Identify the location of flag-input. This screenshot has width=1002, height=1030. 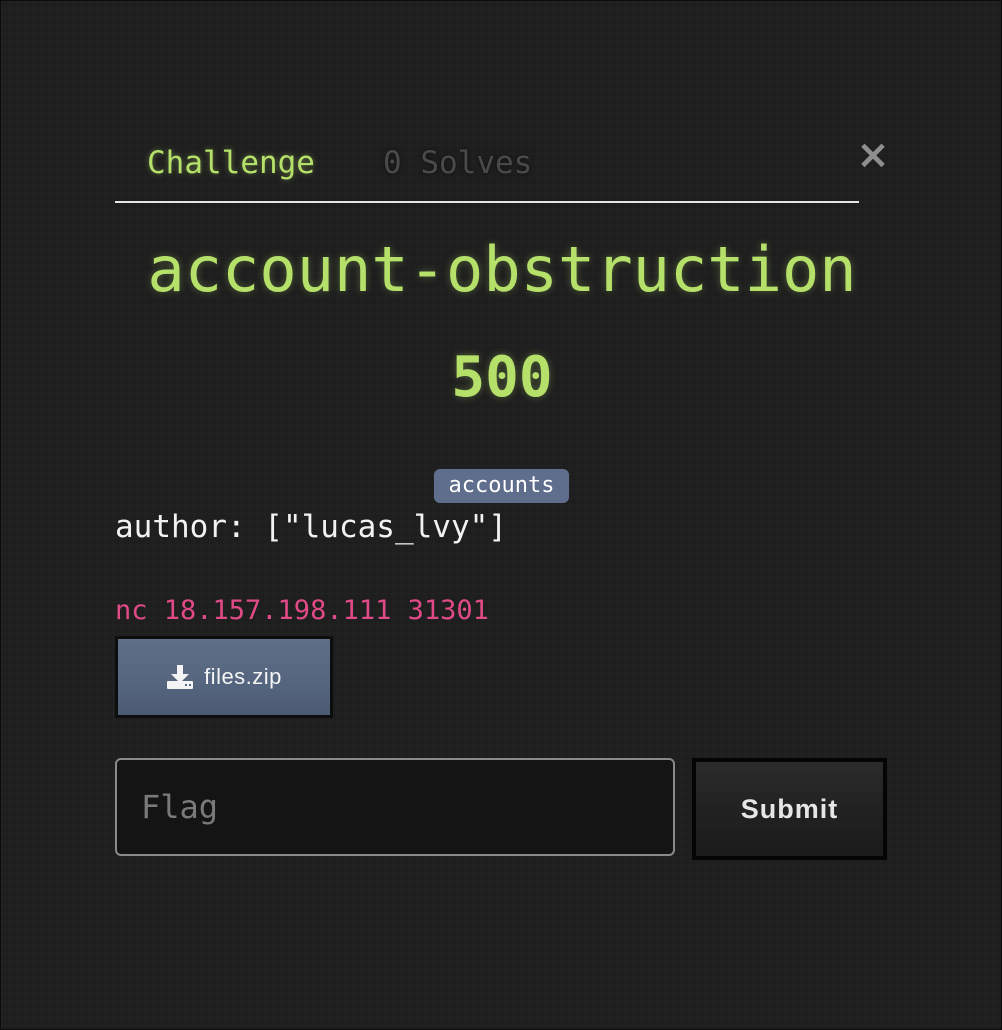
(395, 807).